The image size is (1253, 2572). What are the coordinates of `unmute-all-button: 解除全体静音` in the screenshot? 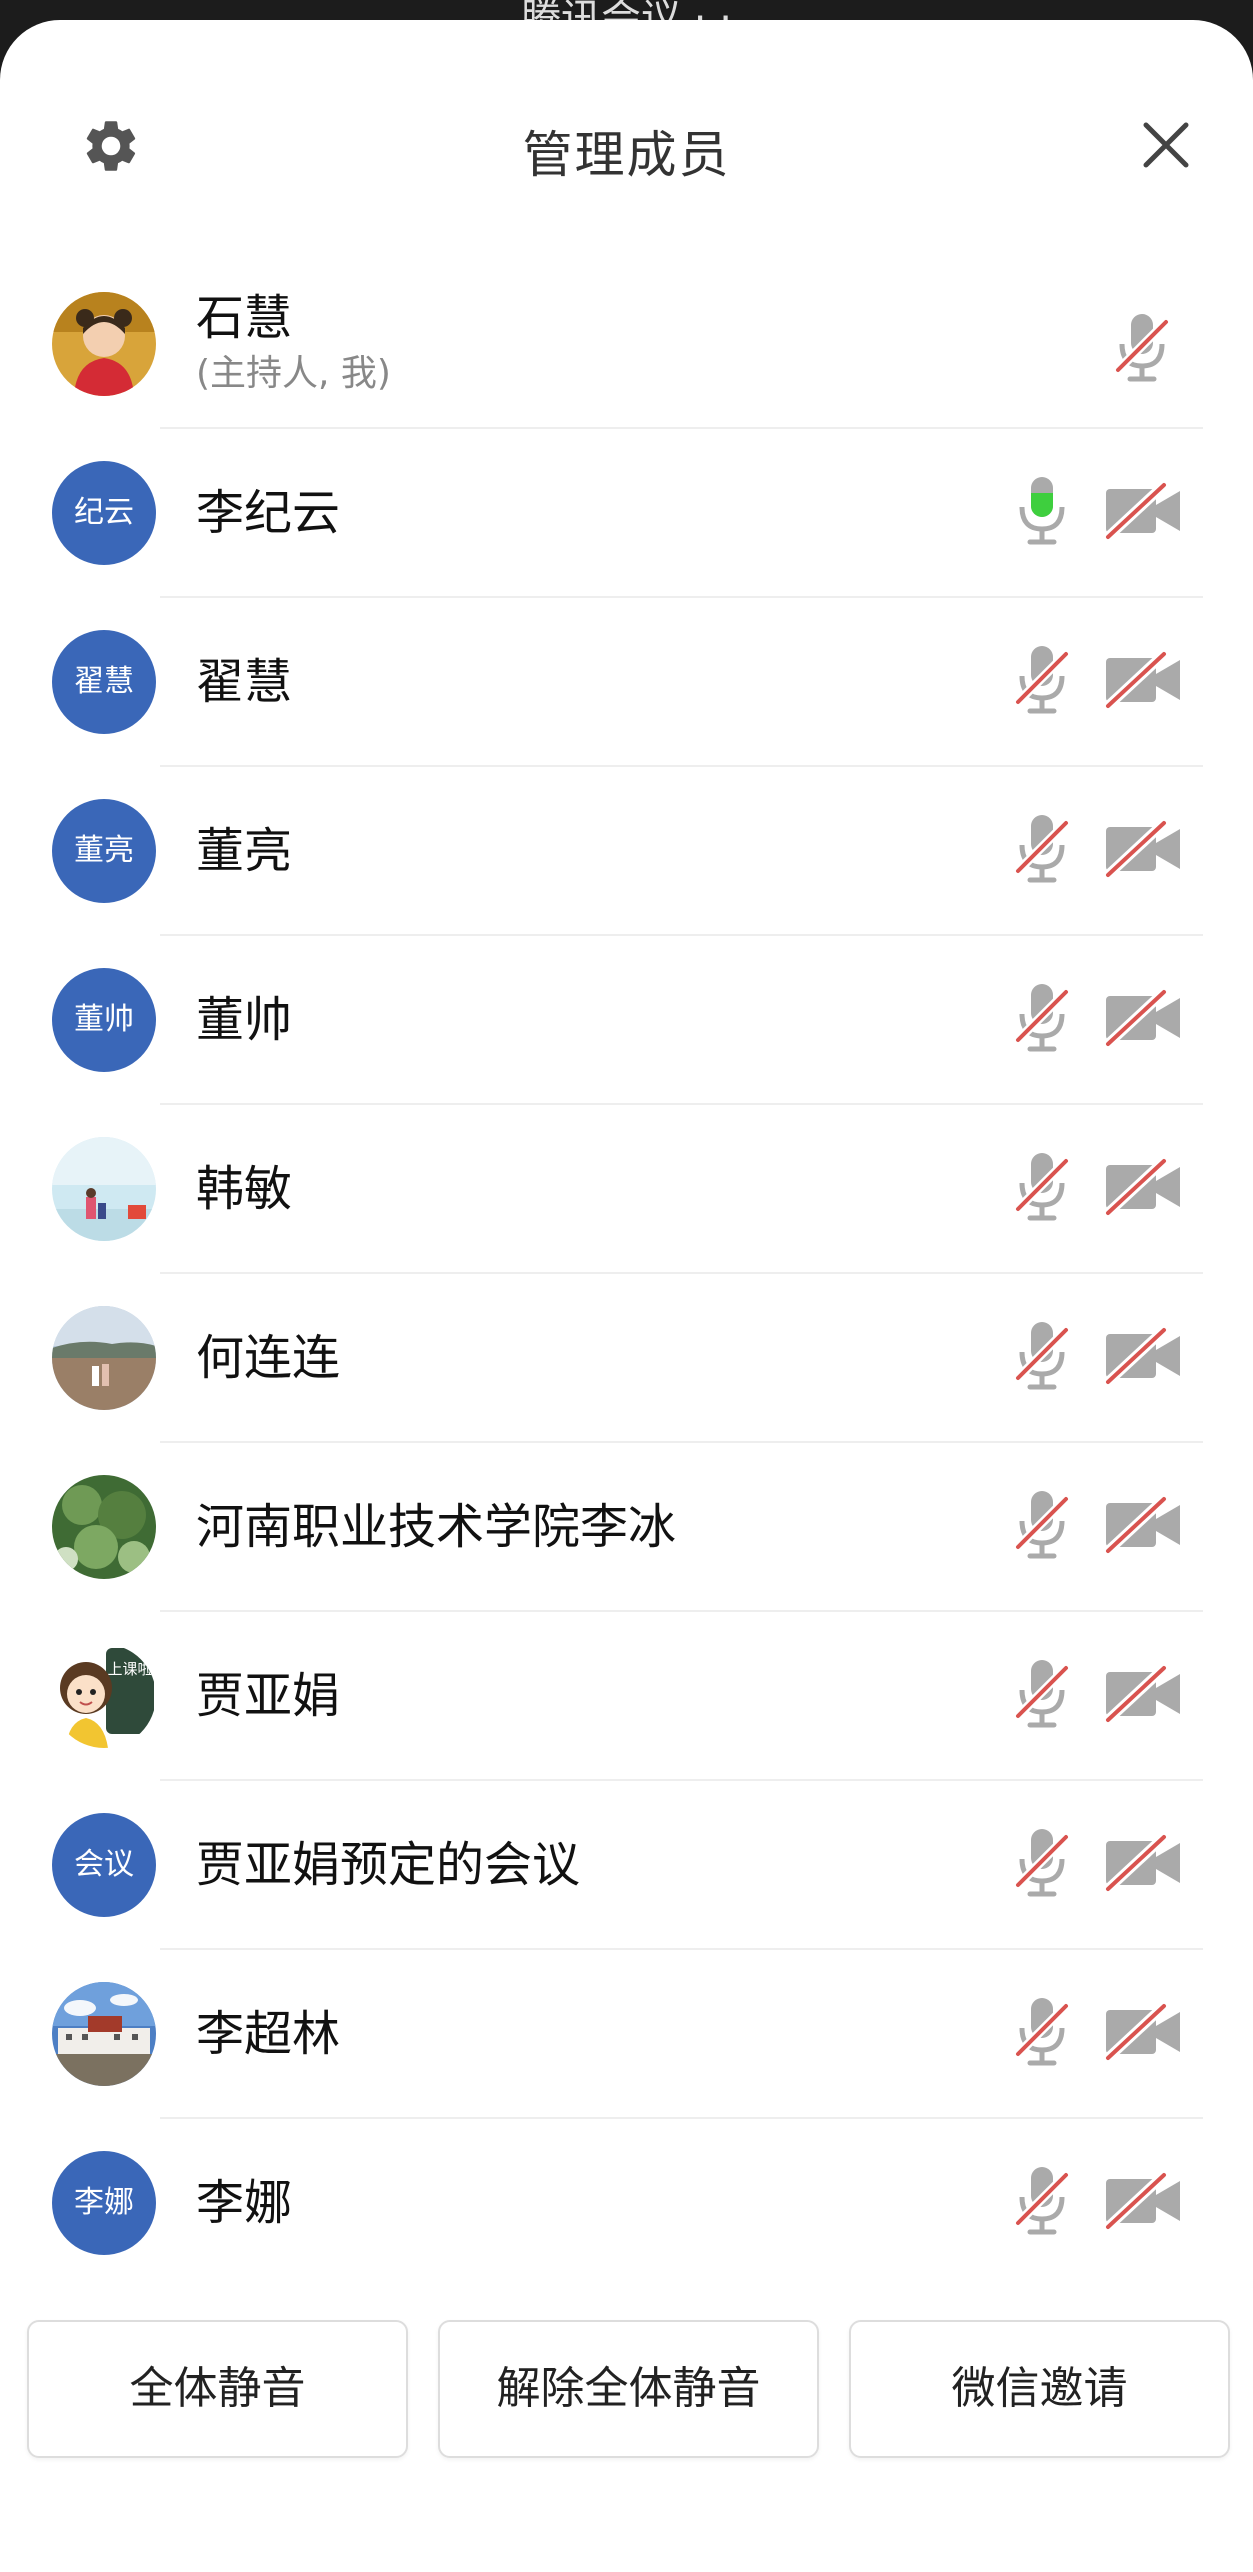 It's located at (628, 2389).